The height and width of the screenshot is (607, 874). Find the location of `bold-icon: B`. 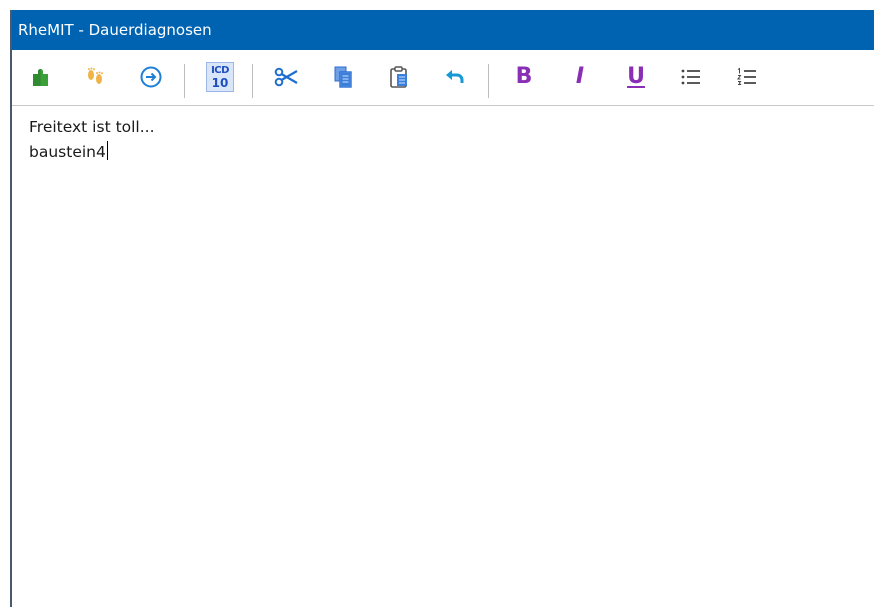

bold-icon: B is located at coordinates (524, 76).